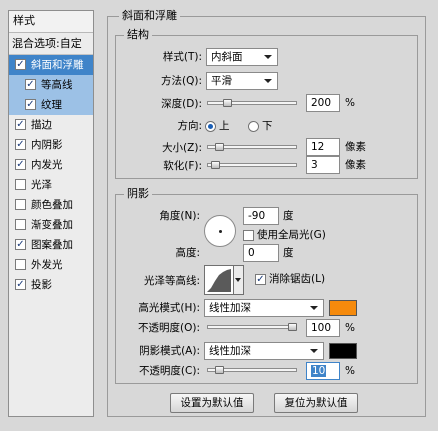  I want to click on highlight-color-swatch, so click(343, 308).